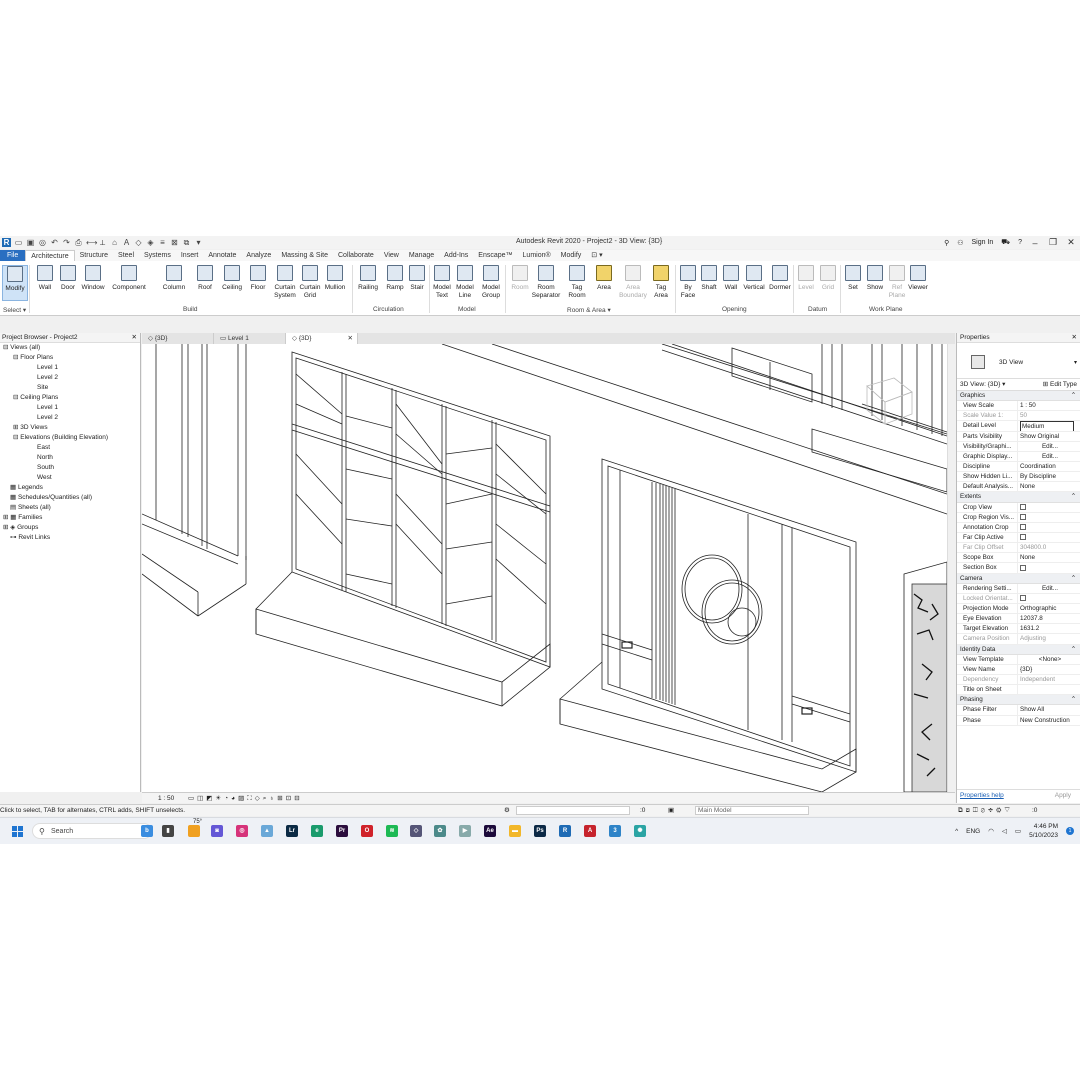 This screenshot has height=1080, width=1080. What do you see at coordinates (217, 831) in the screenshot?
I see `teams-icon: ◙` at bounding box center [217, 831].